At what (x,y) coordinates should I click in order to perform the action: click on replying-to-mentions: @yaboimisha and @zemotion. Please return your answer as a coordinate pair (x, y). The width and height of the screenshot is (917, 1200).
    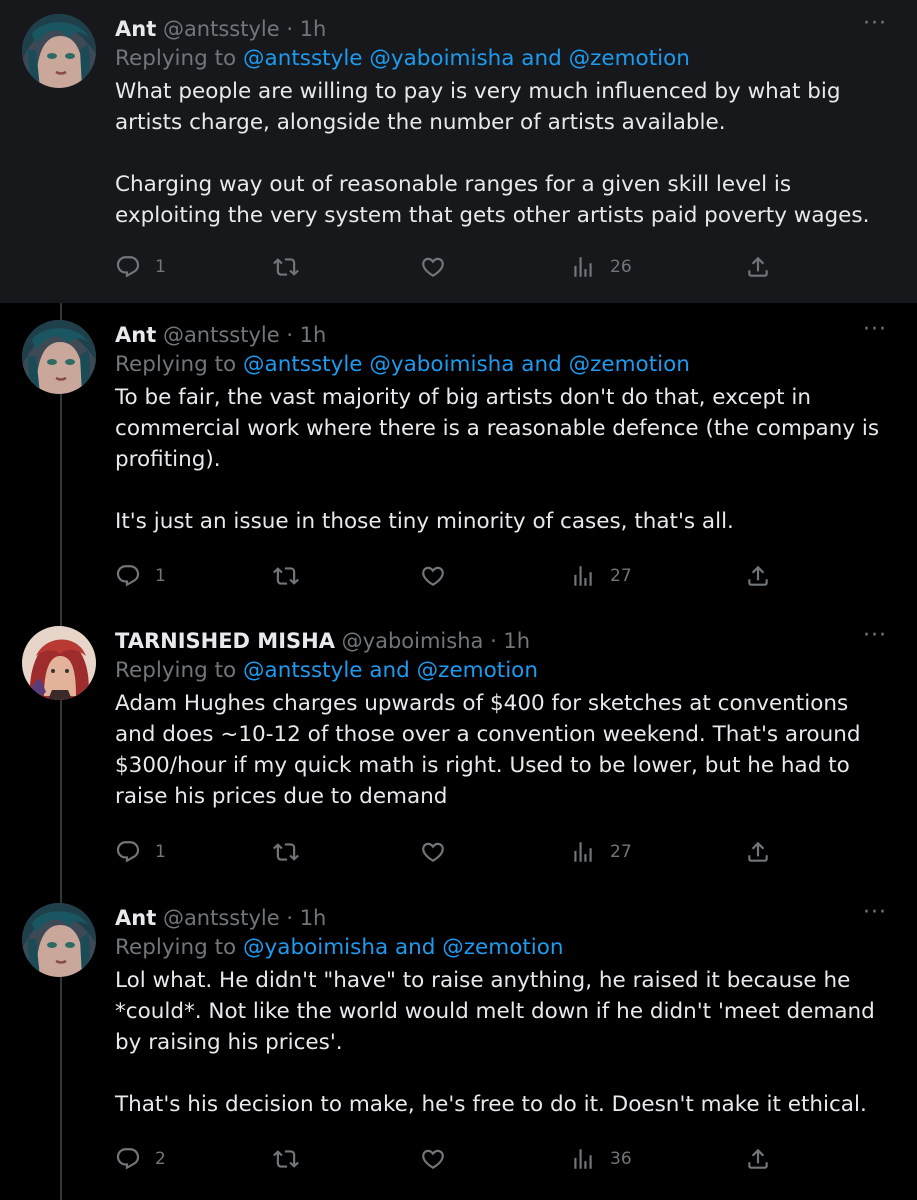
    Looking at the image, I should click on (403, 947).